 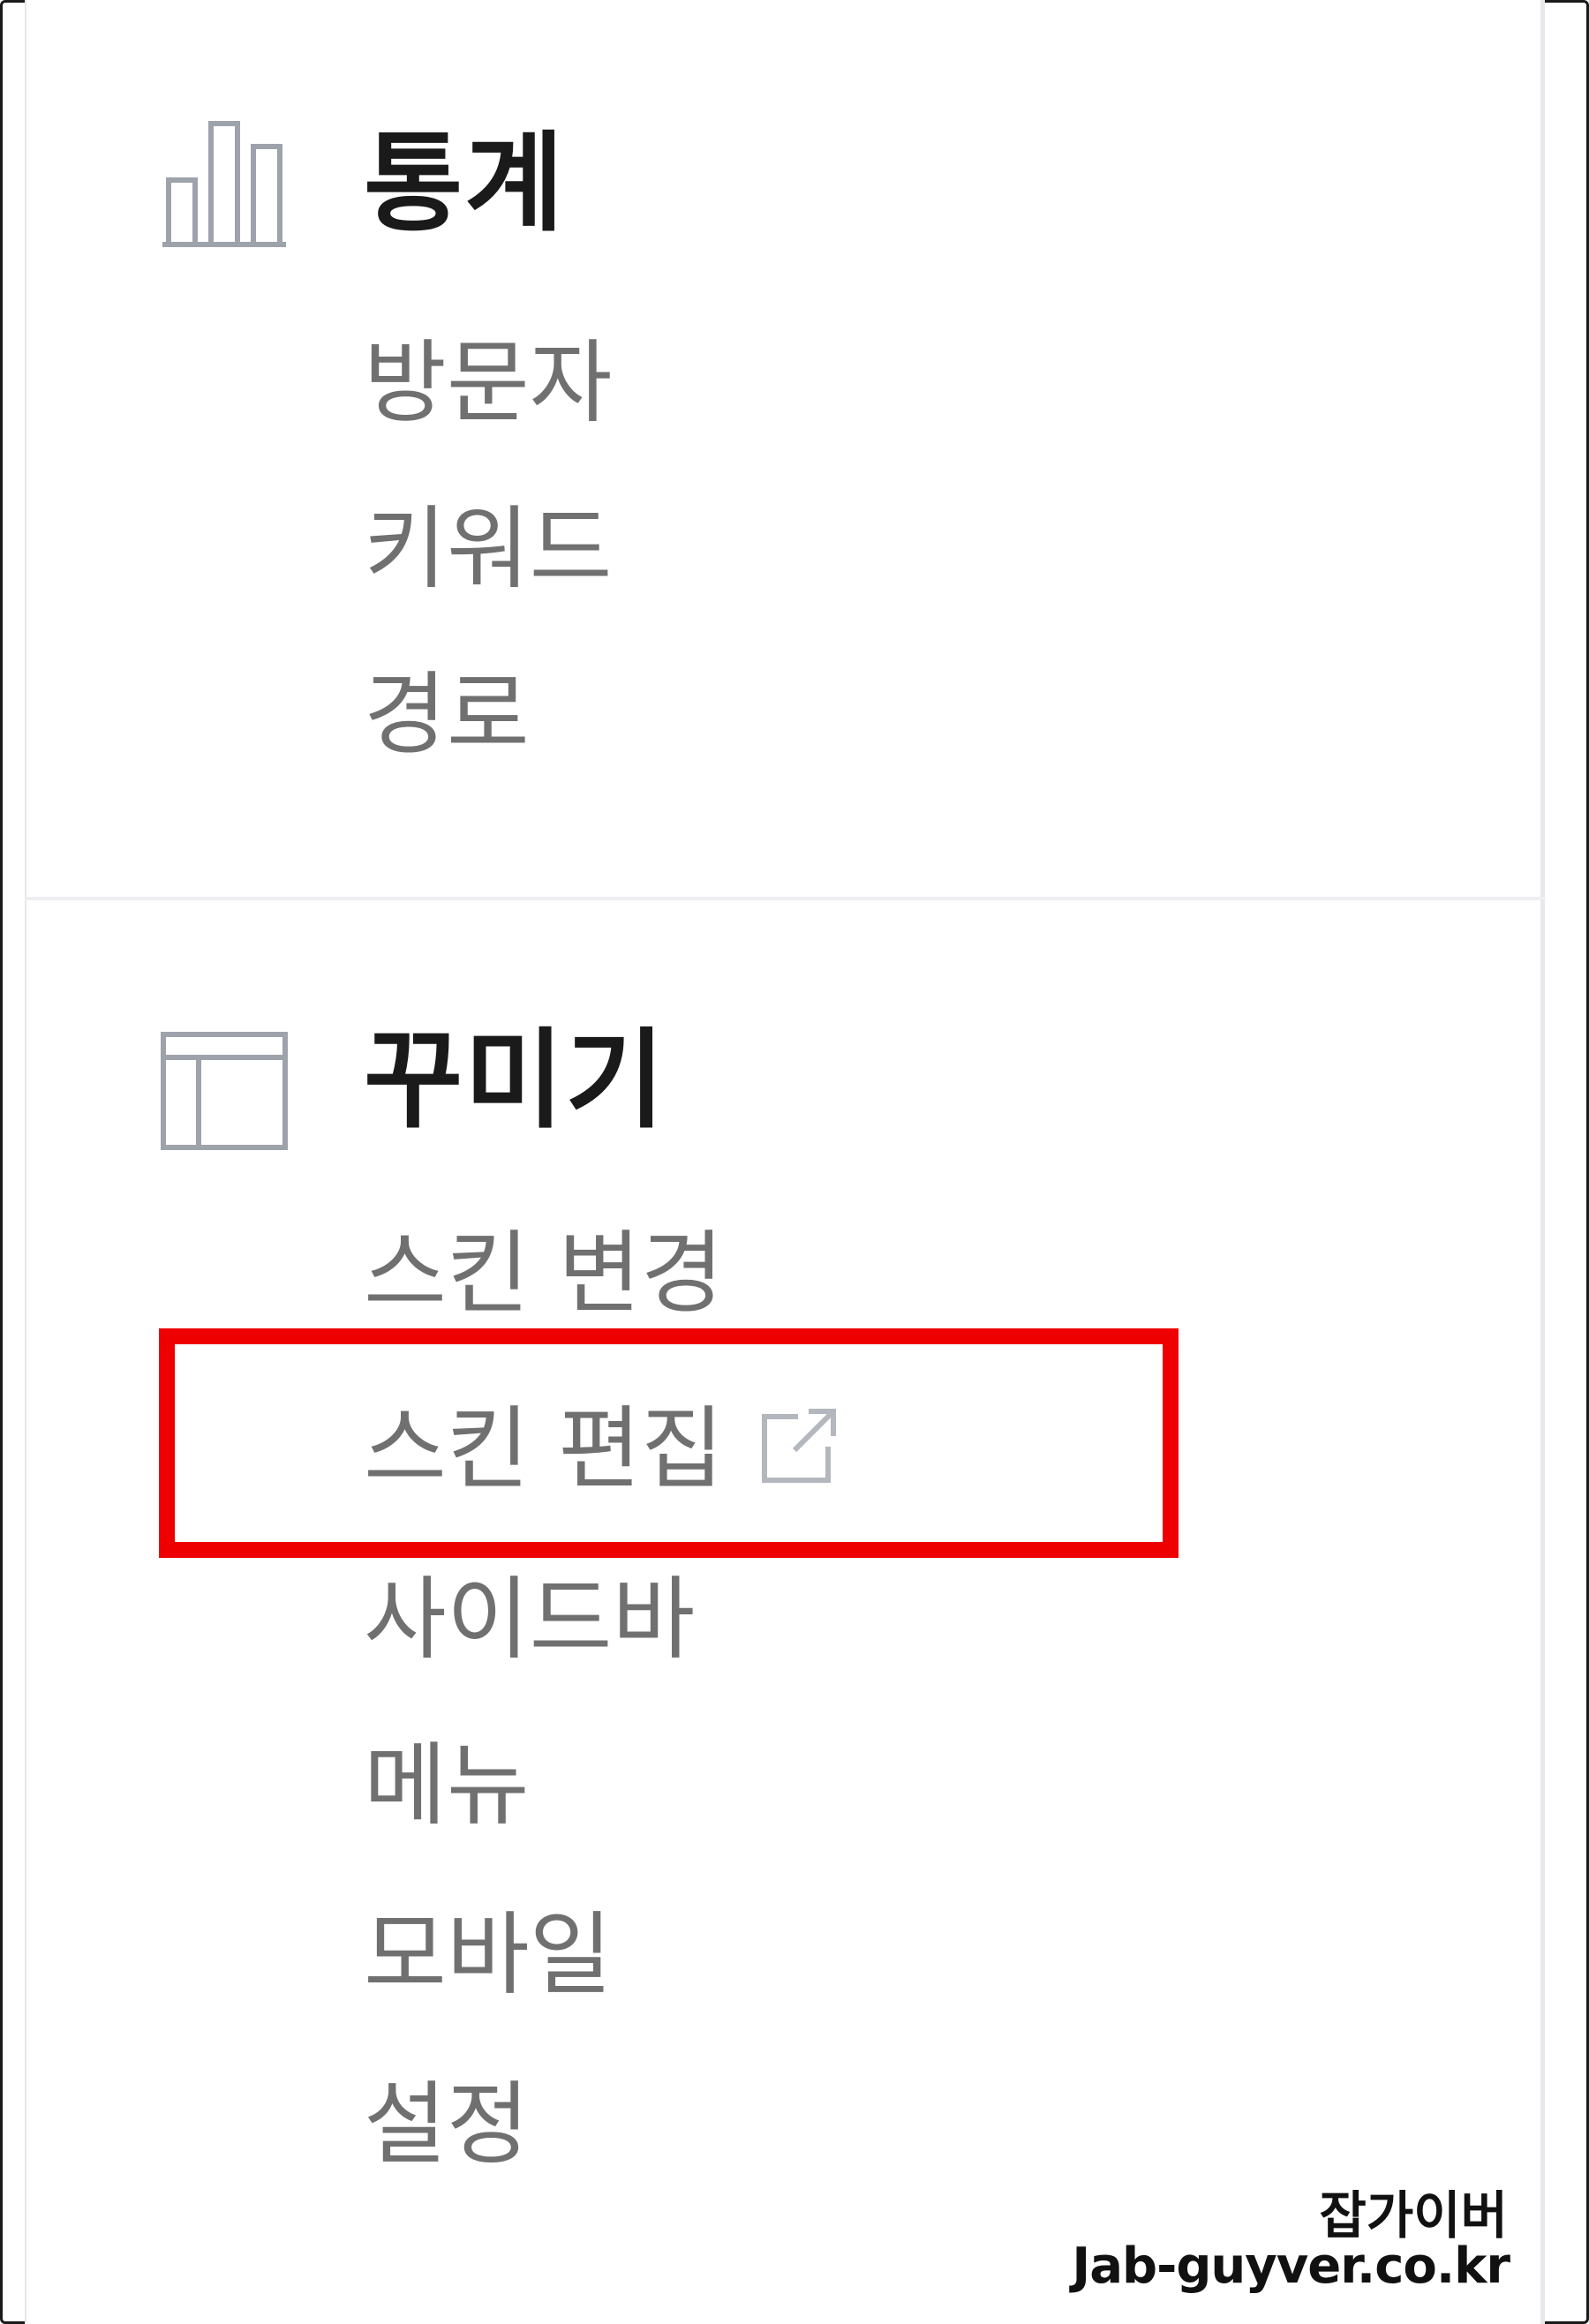 I want to click on menu-item-keywords: 키워드, so click(x=489, y=550).